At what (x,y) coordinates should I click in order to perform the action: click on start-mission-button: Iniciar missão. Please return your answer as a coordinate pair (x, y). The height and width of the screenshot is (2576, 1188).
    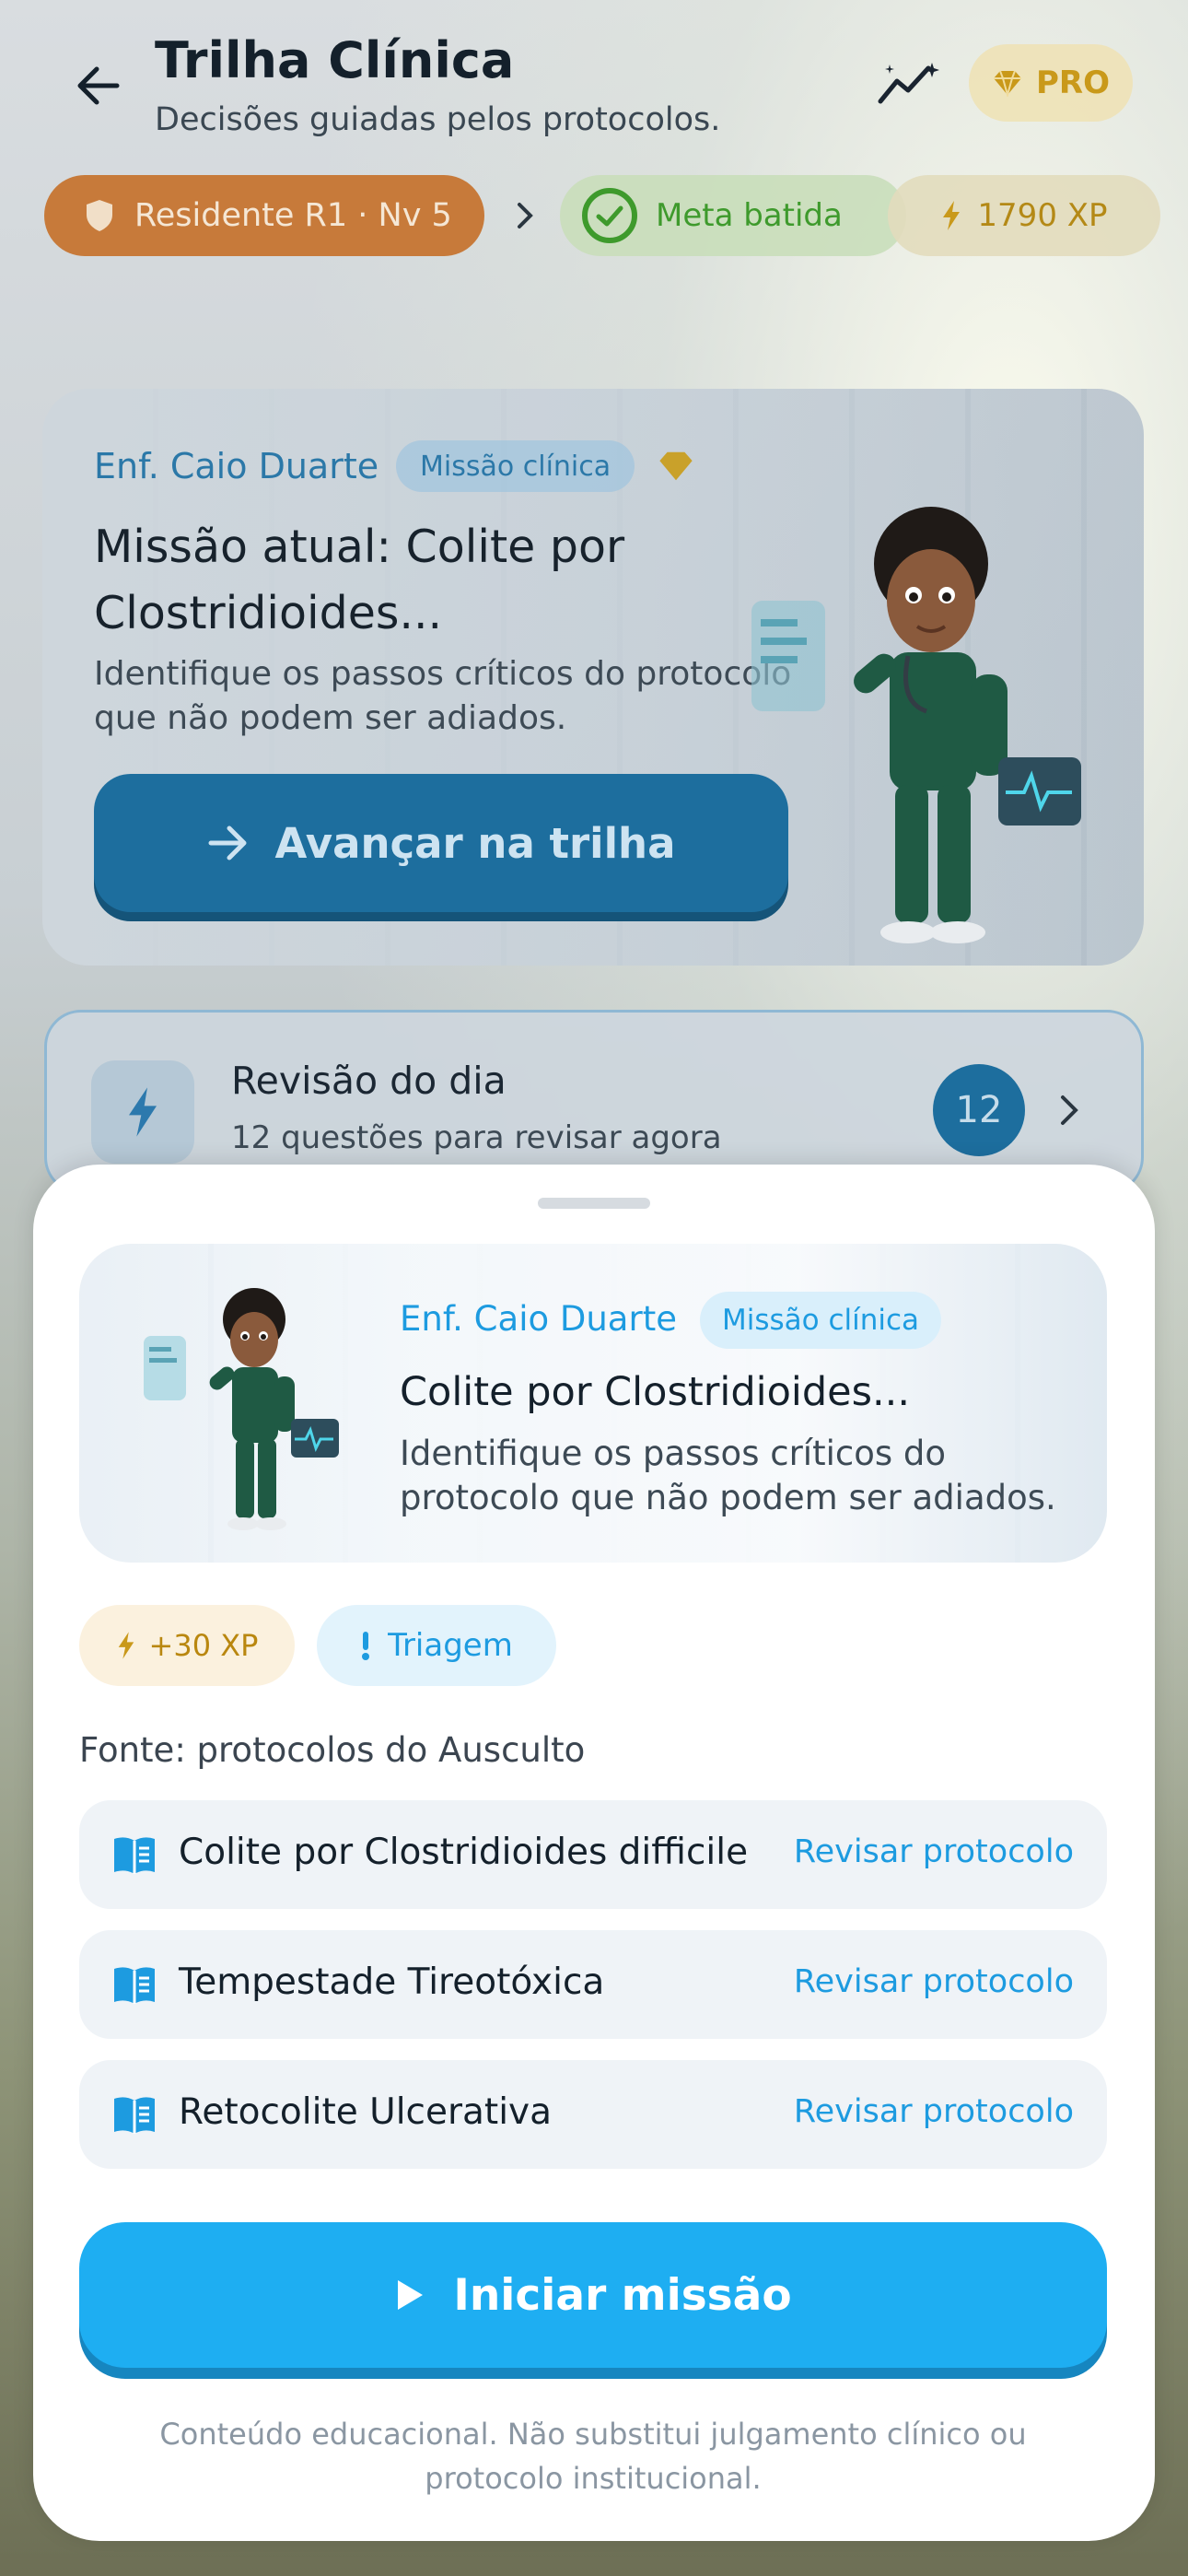
    Looking at the image, I should click on (593, 2295).